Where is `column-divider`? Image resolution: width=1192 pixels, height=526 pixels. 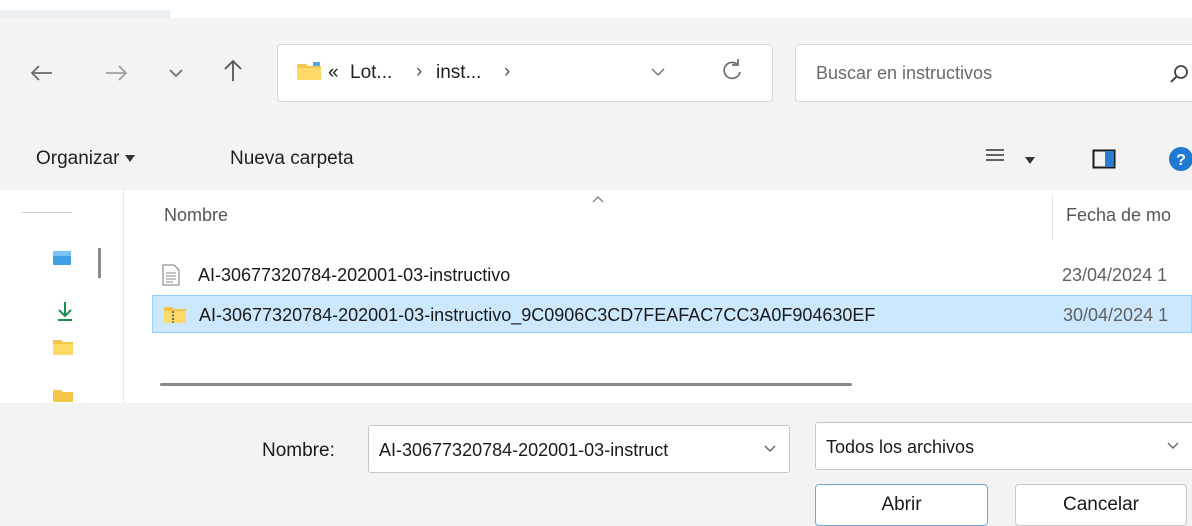 column-divider is located at coordinates (1052, 218).